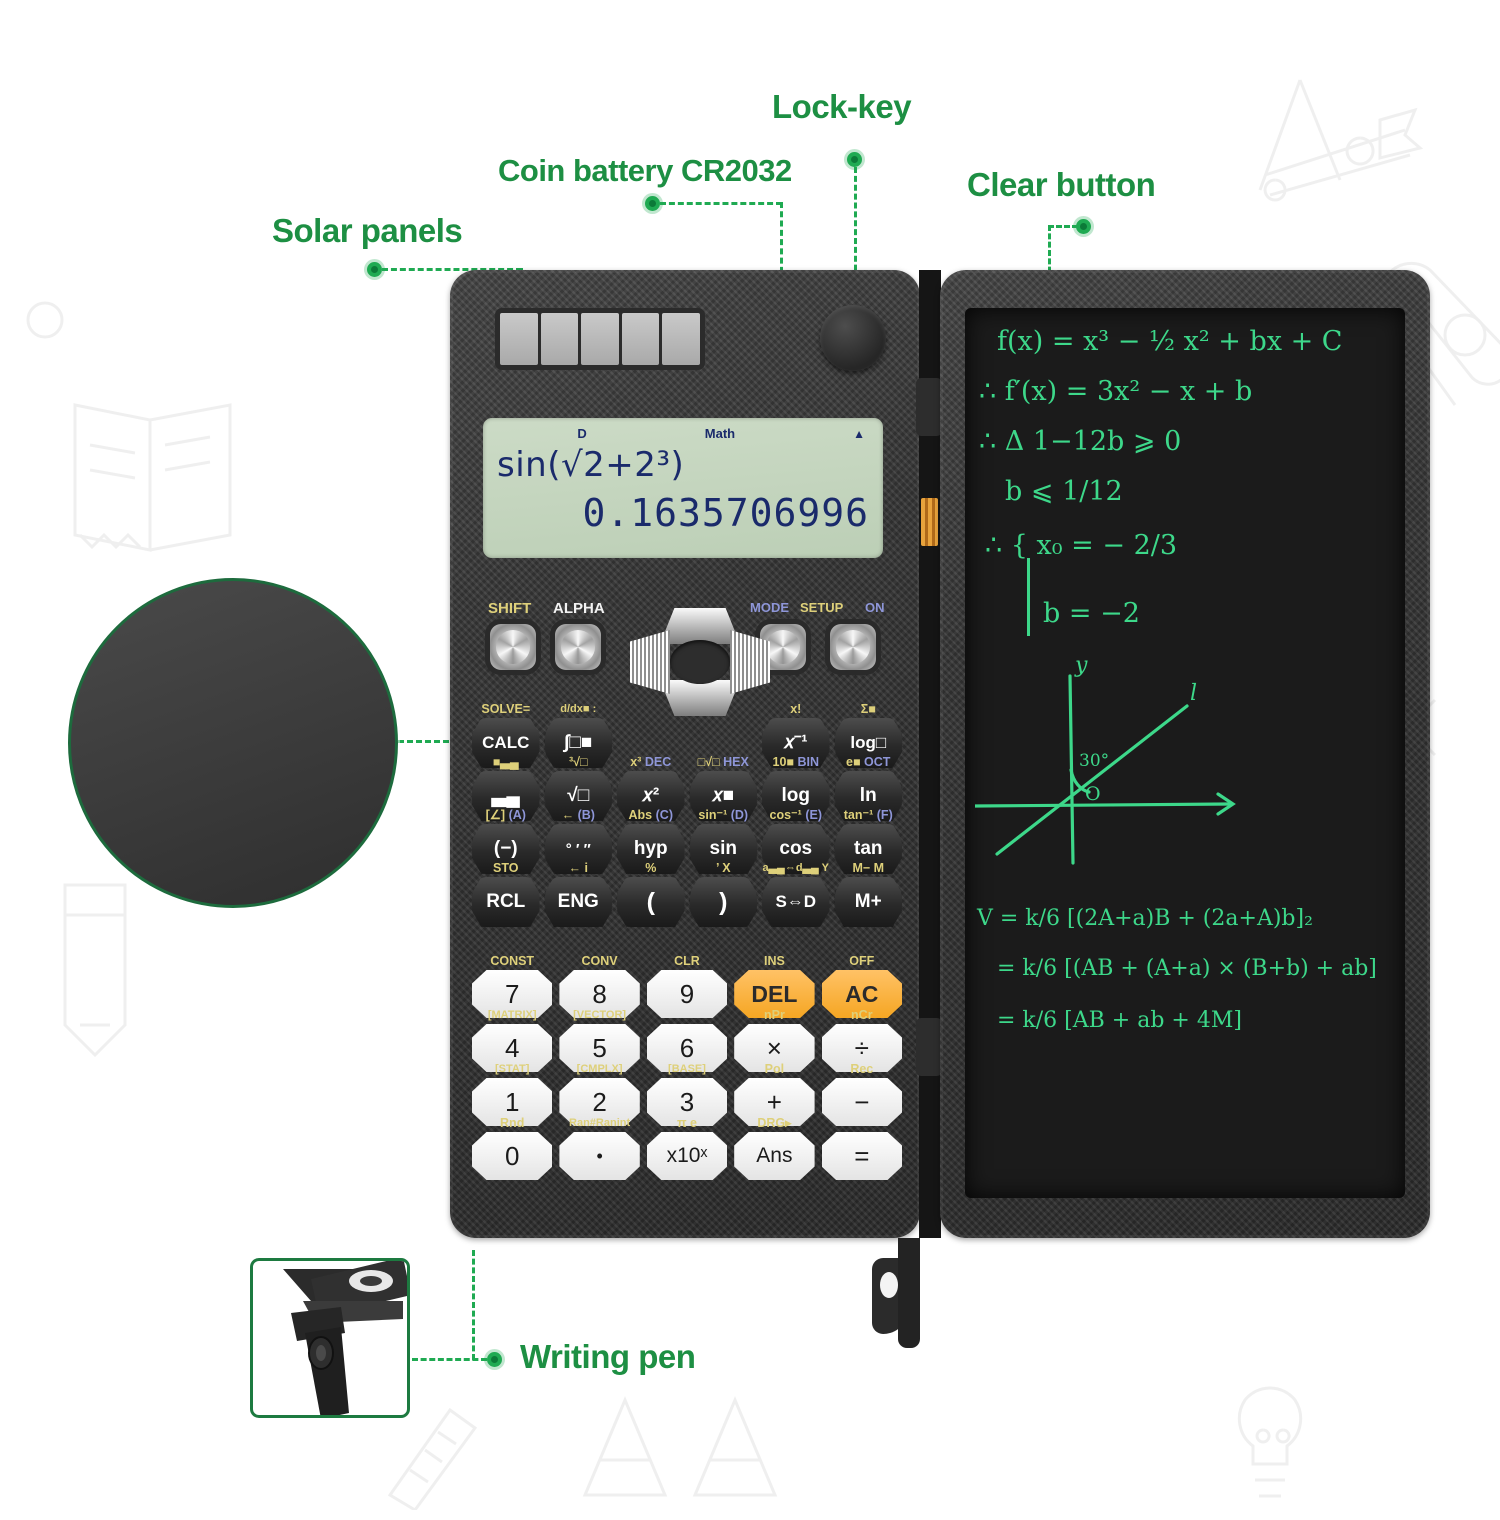 The image size is (1500, 1520). What do you see at coordinates (517, 815) in the screenshot?
I see `alpha-label-text: (A)` at bounding box center [517, 815].